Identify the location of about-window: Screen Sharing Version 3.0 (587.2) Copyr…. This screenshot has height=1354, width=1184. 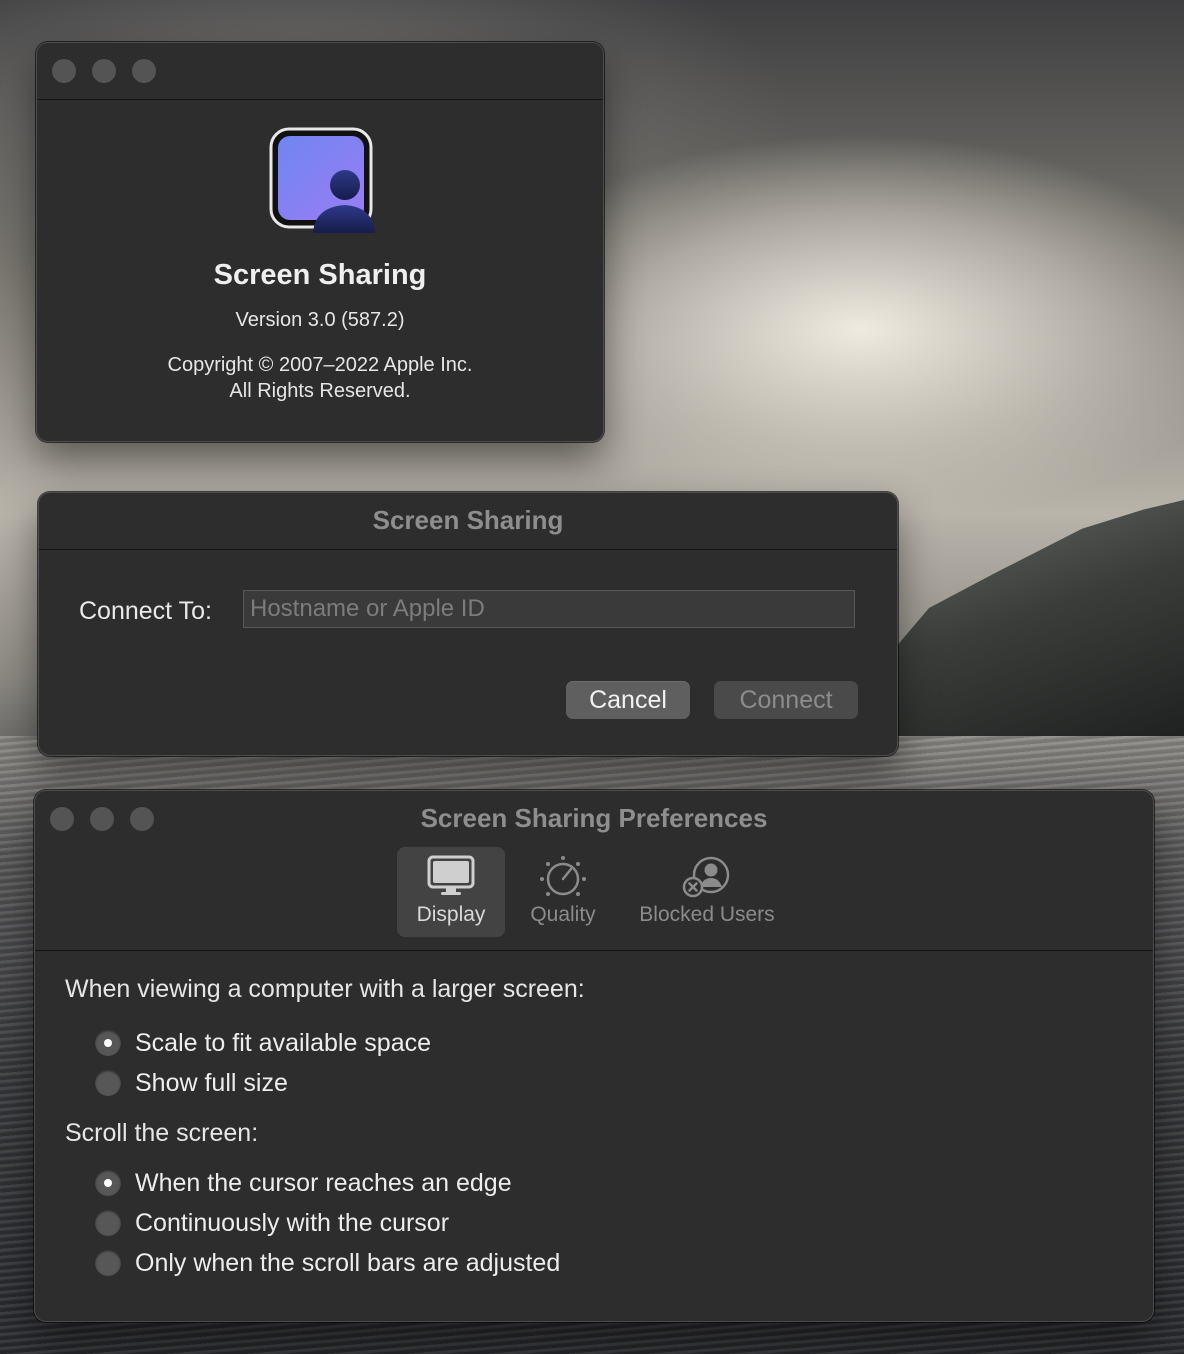
(320, 242).